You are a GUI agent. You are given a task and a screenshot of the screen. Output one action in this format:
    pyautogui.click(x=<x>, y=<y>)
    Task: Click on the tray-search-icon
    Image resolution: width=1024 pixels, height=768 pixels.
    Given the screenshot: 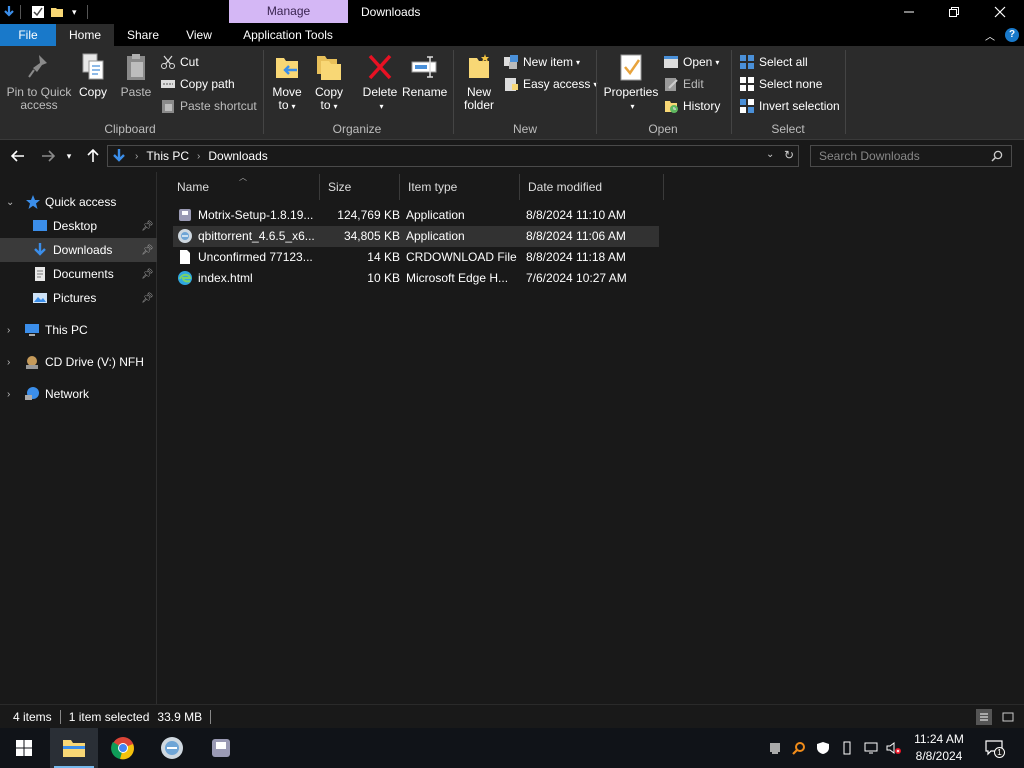 What is the action you would take?
    pyautogui.click(x=799, y=748)
    